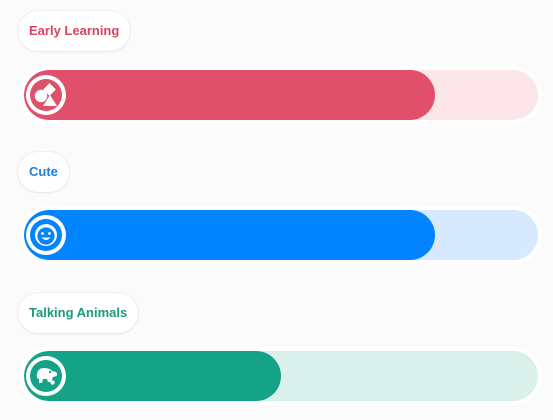  I want to click on smiley-face-icon-badge, so click(46, 235).